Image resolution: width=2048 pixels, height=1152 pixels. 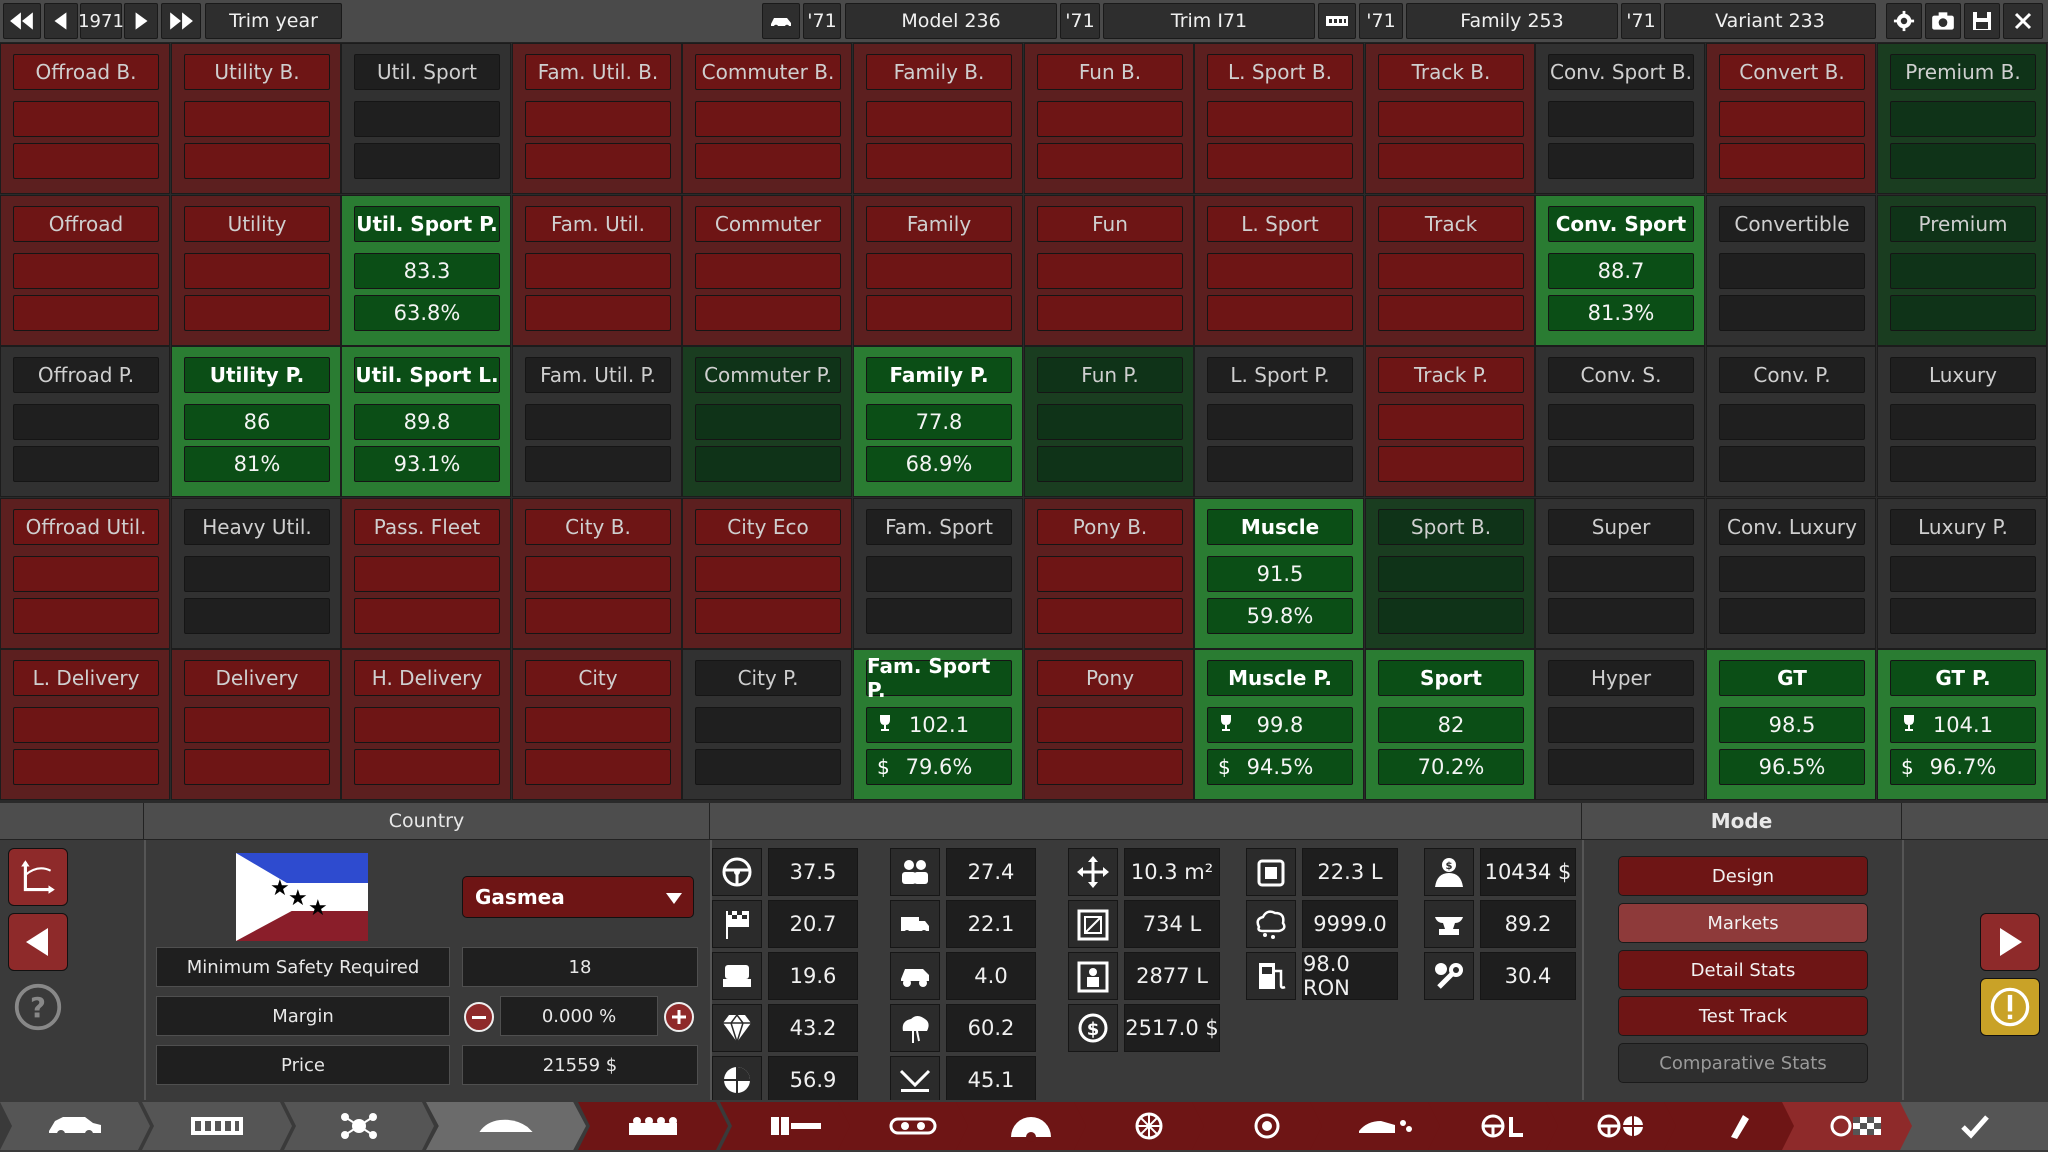 What do you see at coordinates (597, 118) in the screenshot?
I see `market-cell: Fam. Util. B.` at bounding box center [597, 118].